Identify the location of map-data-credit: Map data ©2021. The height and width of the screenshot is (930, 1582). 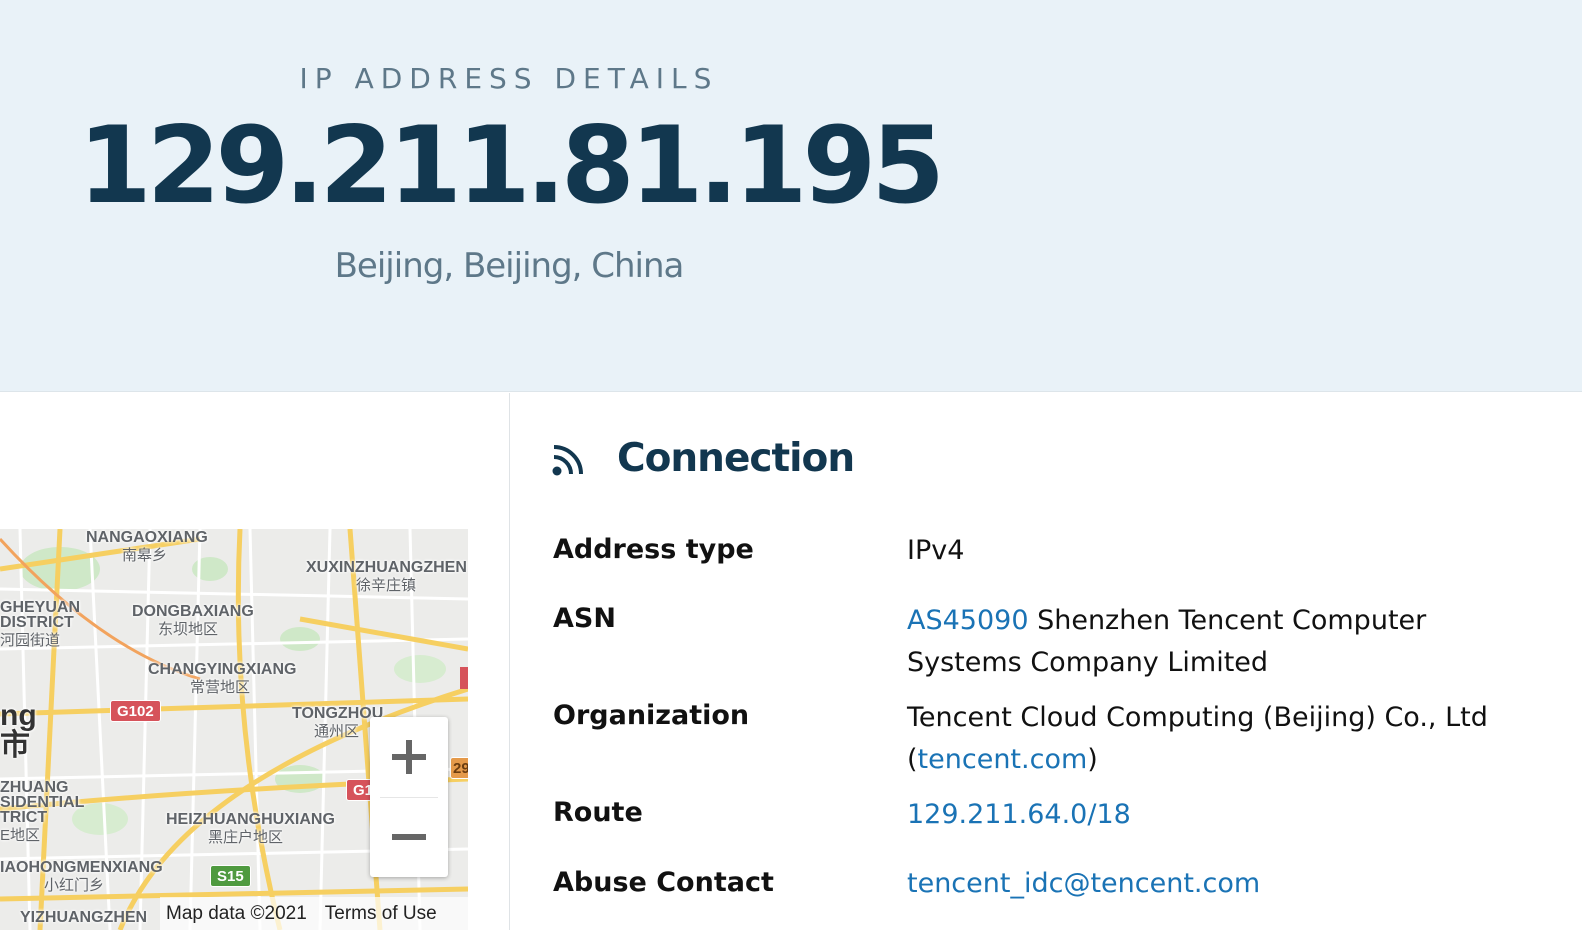
(236, 913).